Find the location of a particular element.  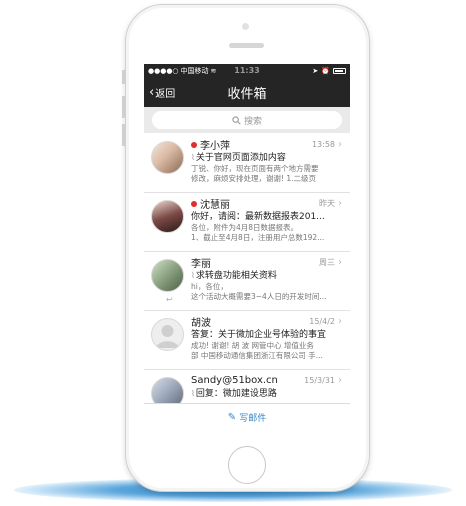

mail-header: 李丽 周三 › is located at coordinates (266, 261).